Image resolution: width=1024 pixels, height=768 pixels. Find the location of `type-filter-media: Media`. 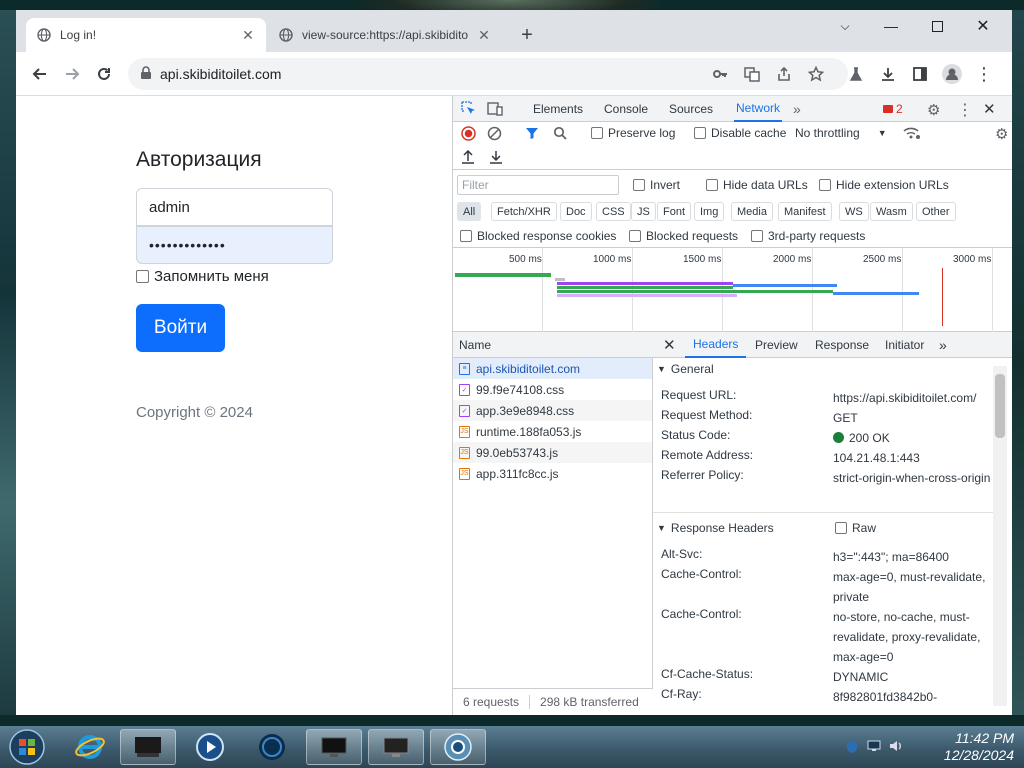

type-filter-media: Media is located at coordinates (752, 211).